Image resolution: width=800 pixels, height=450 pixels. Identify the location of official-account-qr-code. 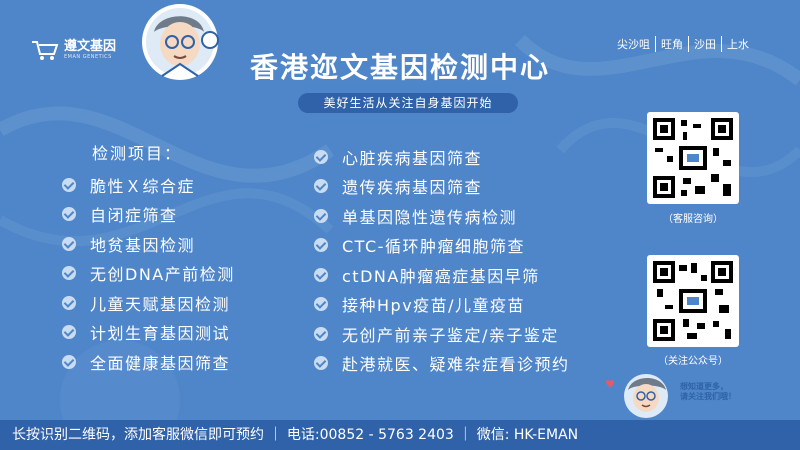
(693, 301).